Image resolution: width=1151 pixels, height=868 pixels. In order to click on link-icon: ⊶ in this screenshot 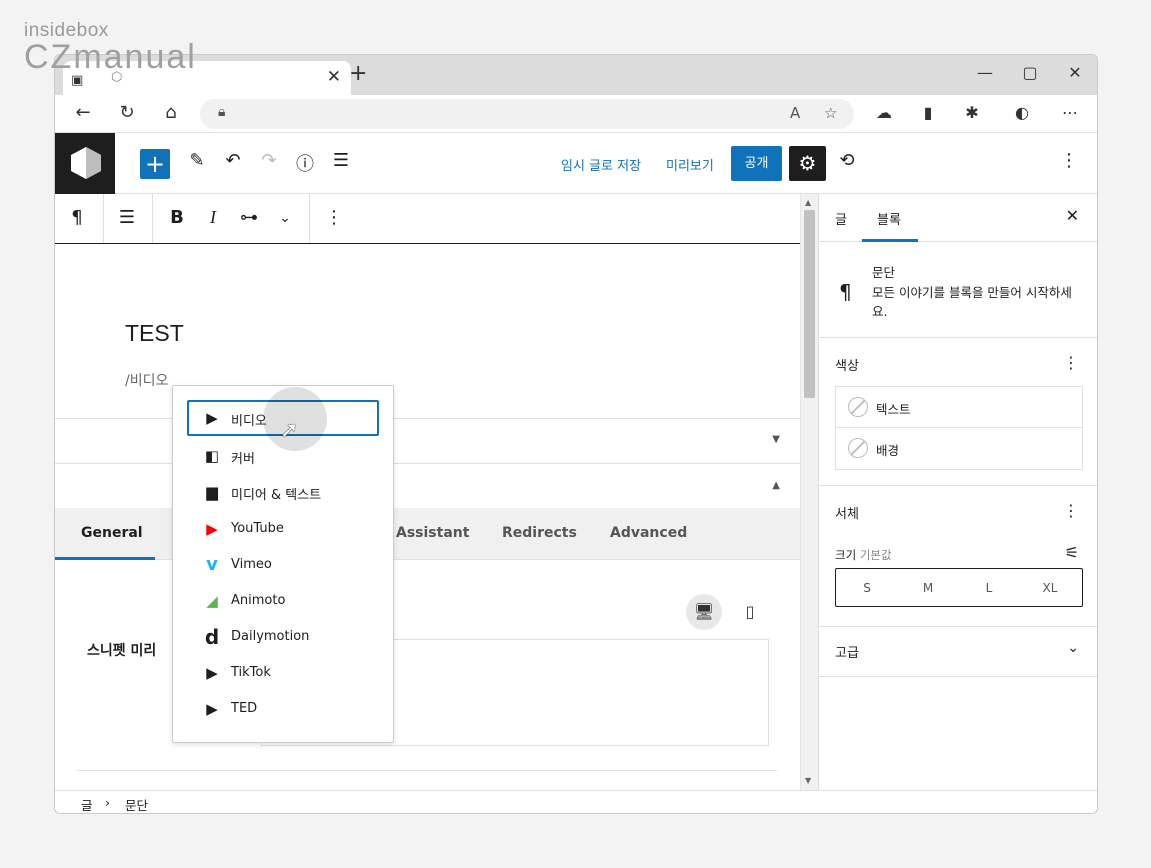, I will do `click(249, 217)`.